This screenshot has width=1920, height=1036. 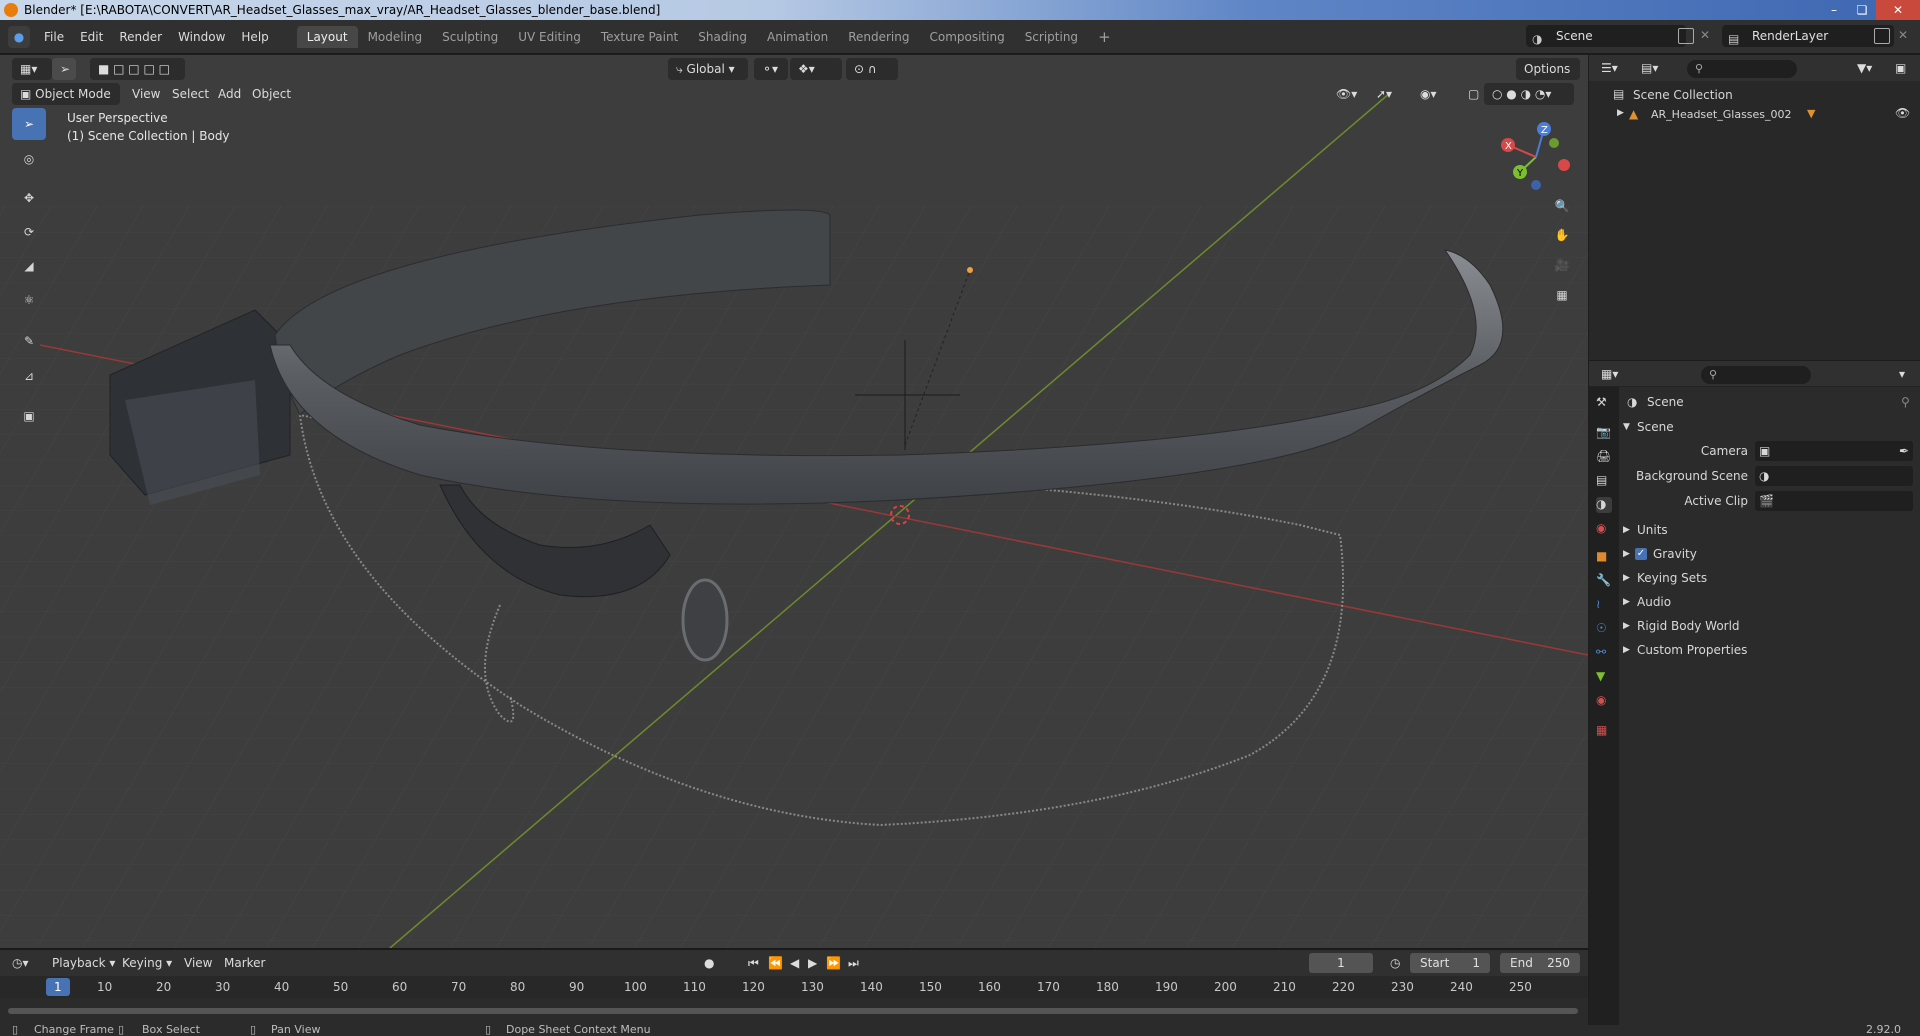 What do you see at coordinates (1705, 35) in the screenshot?
I see `delete-scene-icon: ✕` at bounding box center [1705, 35].